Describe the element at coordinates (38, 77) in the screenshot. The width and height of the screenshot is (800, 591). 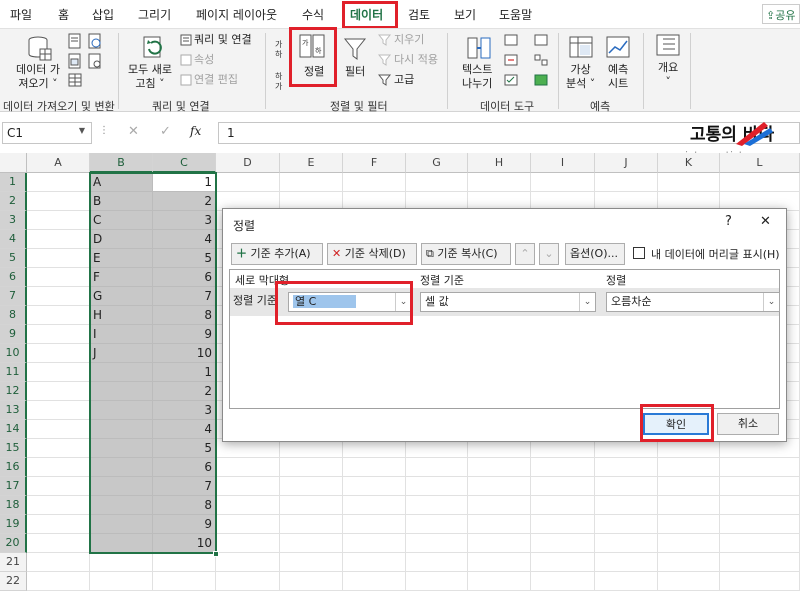
I see `get-data-button: 데이터 가 져오기 ˅` at that location.